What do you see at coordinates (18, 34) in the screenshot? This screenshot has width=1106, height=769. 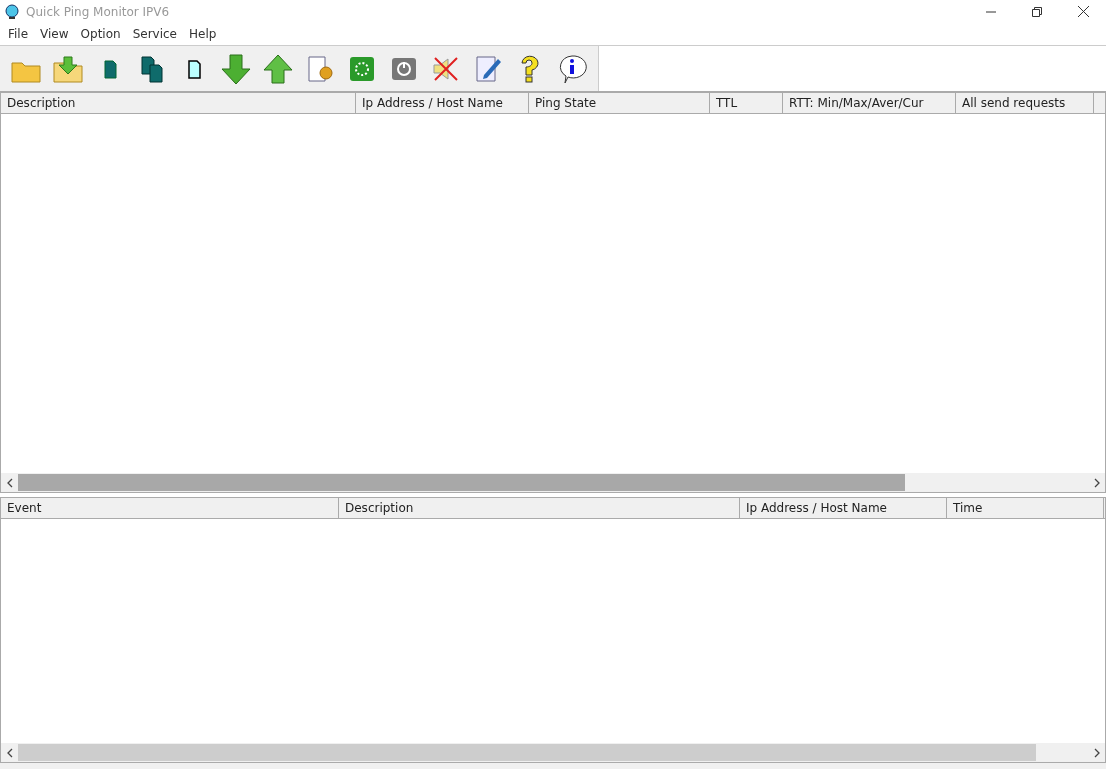 I see `menu-item: File` at bounding box center [18, 34].